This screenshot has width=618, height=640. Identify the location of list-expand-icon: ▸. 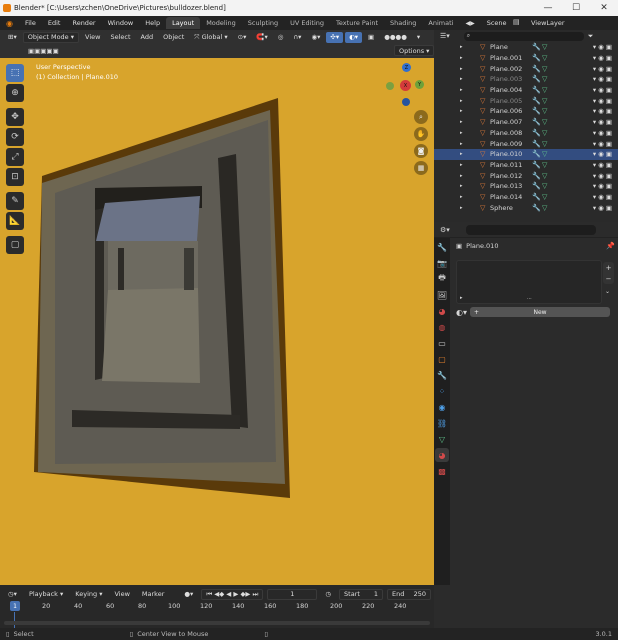
(461, 298).